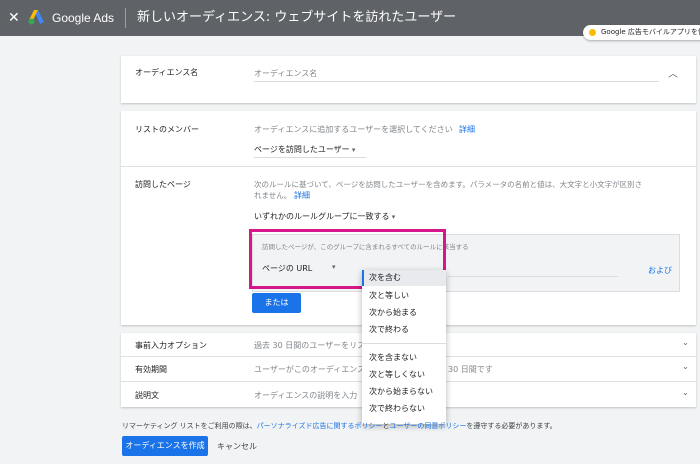 The width and height of the screenshot is (700, 464). Describe the element at coordinates (650, 32) in the screenshot. I see `promo-text: Google 広告モバイルアプリを使う` at that location.